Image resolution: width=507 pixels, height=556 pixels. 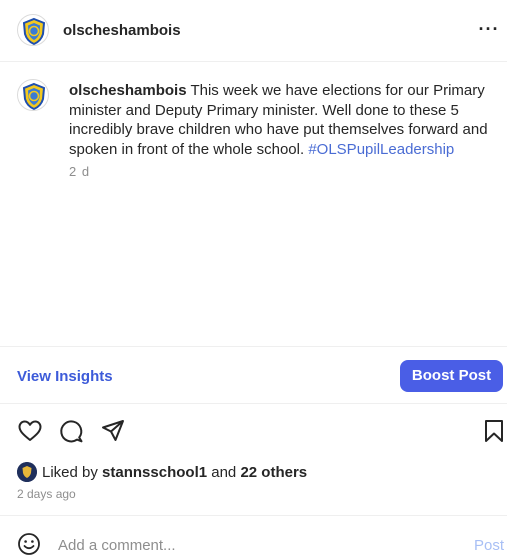 I want to click on liked-by-text: Liked by stannsschool1 and 22 others, so click(x=174, y=472).